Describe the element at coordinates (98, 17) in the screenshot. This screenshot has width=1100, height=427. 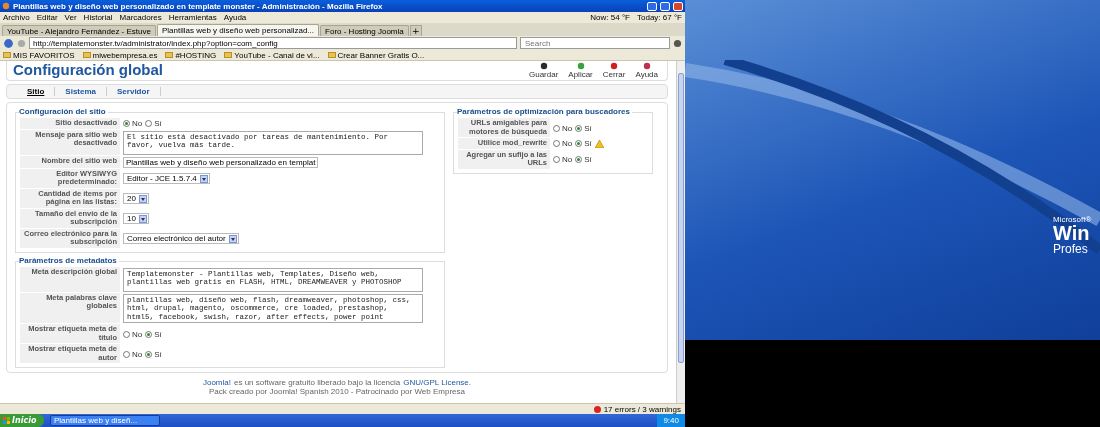
I see `menu-item: Historial` at that location.